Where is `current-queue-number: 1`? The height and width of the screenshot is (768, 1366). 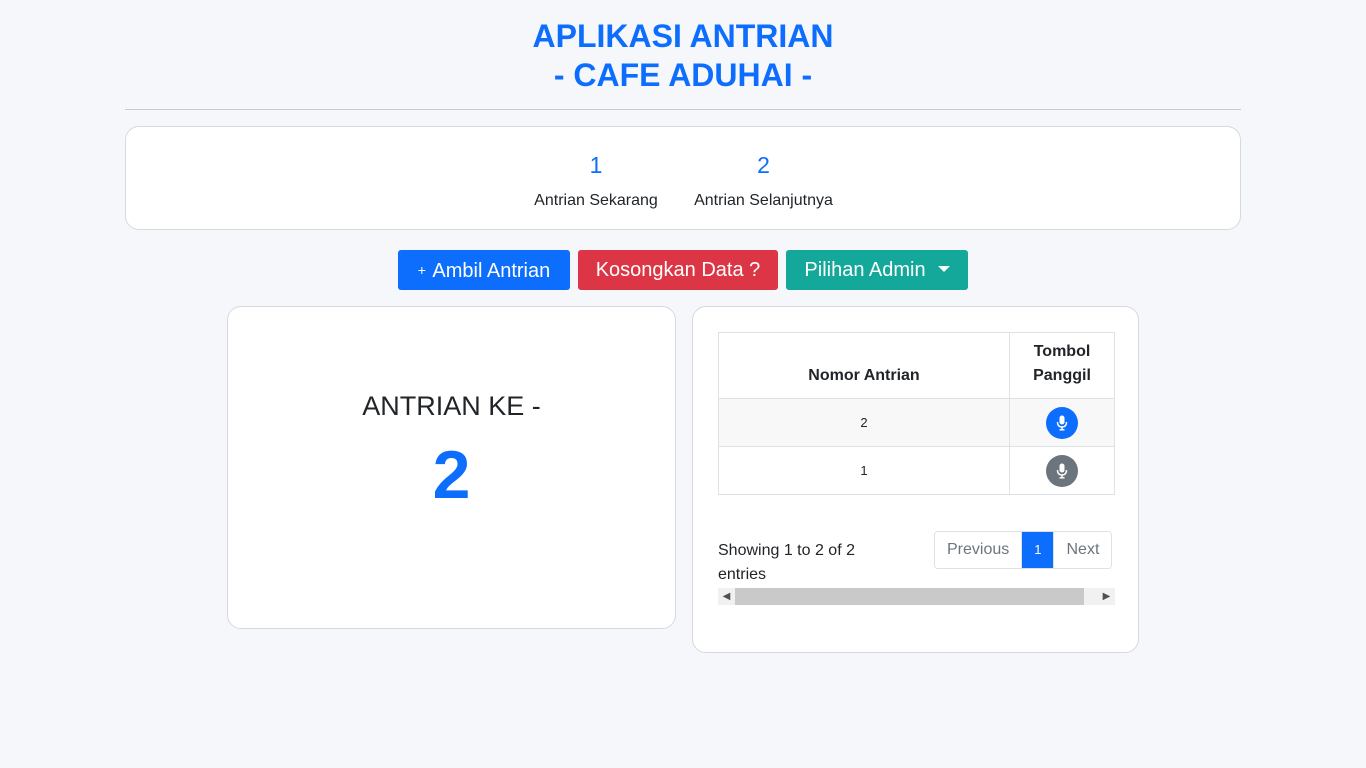
current-queue-number: 1 is located at coordinates (596, 165).